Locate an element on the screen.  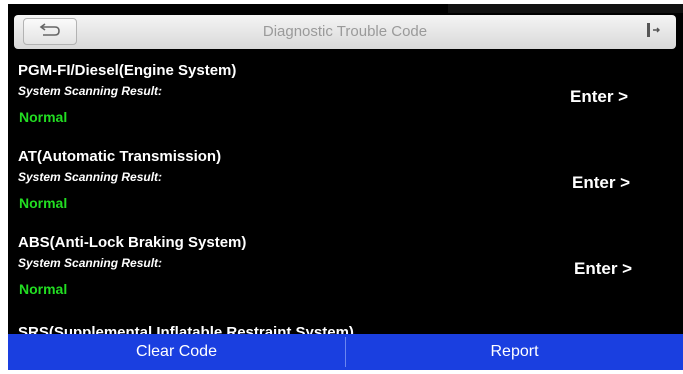
page-title: Diagnostic Trouble Code is located at coordinates (345, 31).